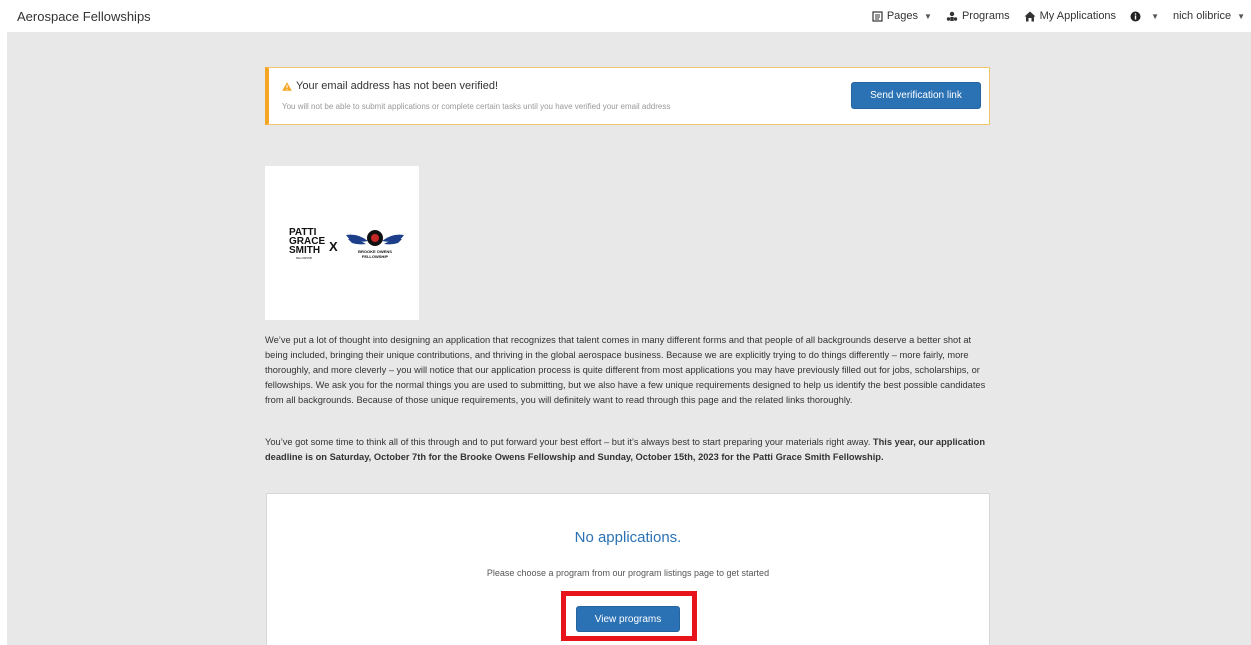  I want to click on home-icon, so click(1030, 16).